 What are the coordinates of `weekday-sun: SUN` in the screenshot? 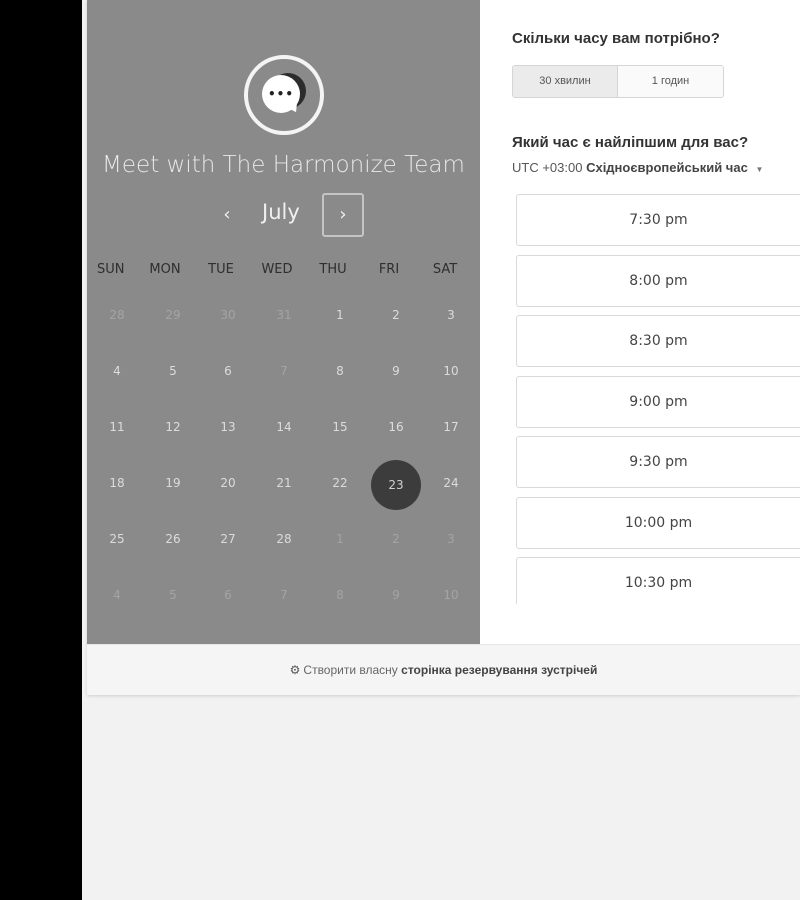 It's located at (111, 269).